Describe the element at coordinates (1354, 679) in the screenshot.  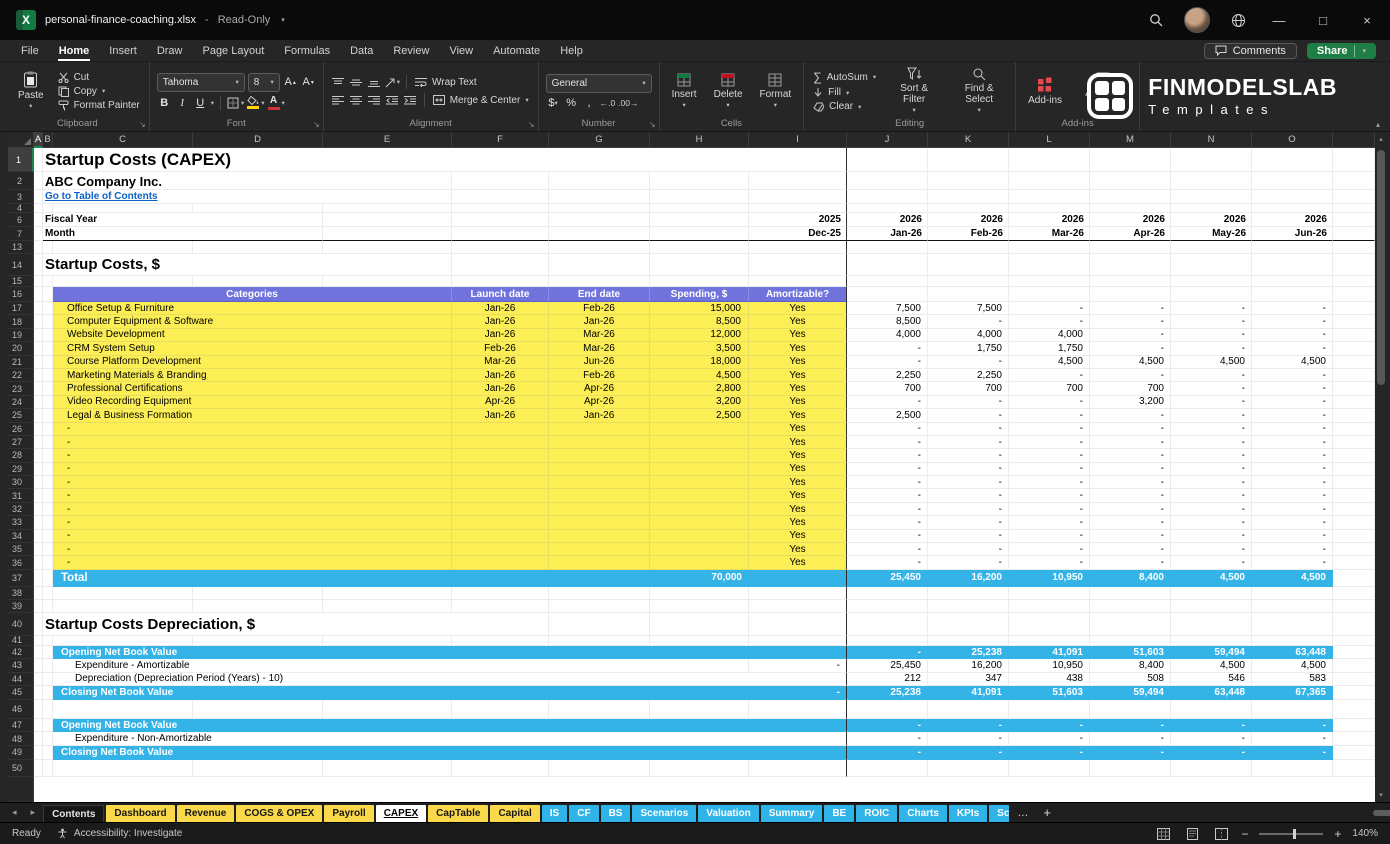
I see `cell-X44` at that location.